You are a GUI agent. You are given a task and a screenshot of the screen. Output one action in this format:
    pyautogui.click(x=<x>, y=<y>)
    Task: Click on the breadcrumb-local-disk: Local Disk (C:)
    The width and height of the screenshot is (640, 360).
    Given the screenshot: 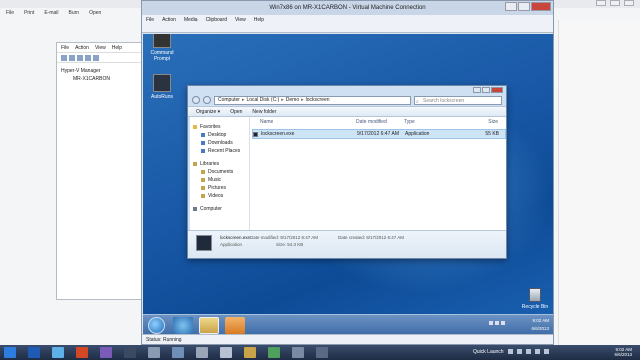 What is the action you would take?
    pyautogui.click(x=262, y=100)
    